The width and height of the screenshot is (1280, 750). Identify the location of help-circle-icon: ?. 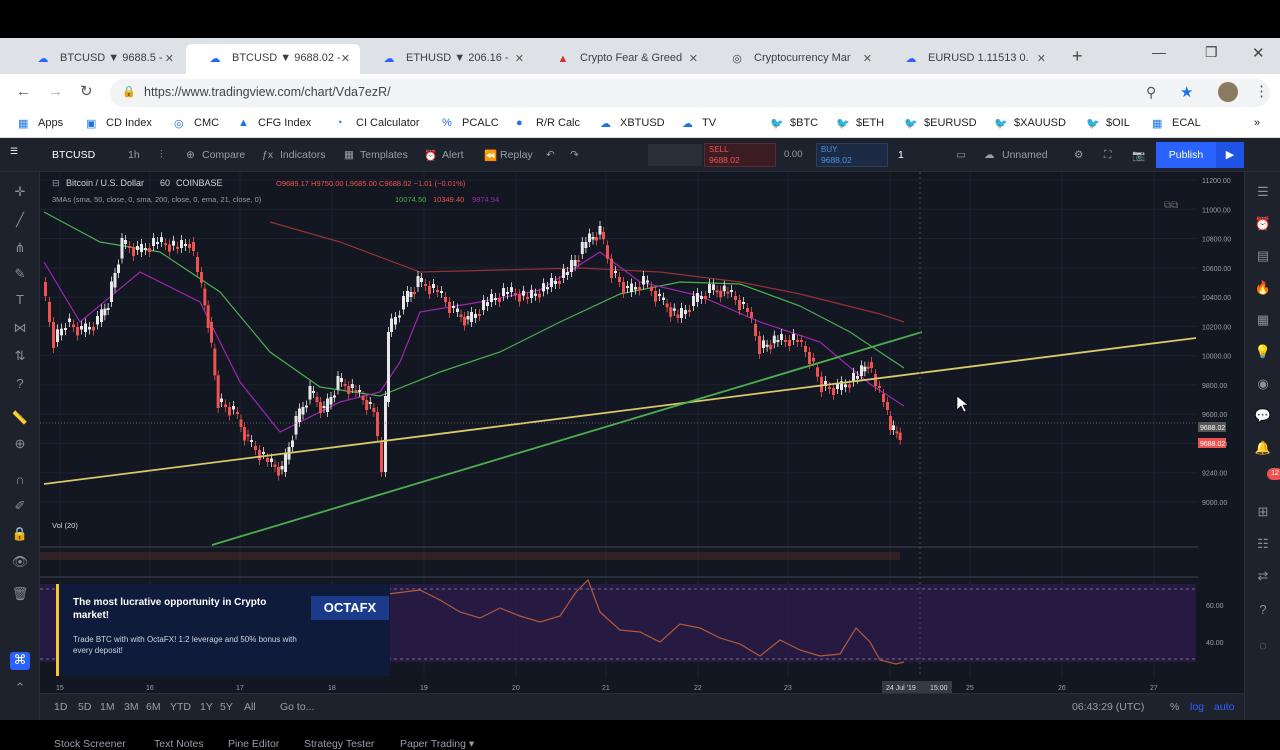
(1263, 611).